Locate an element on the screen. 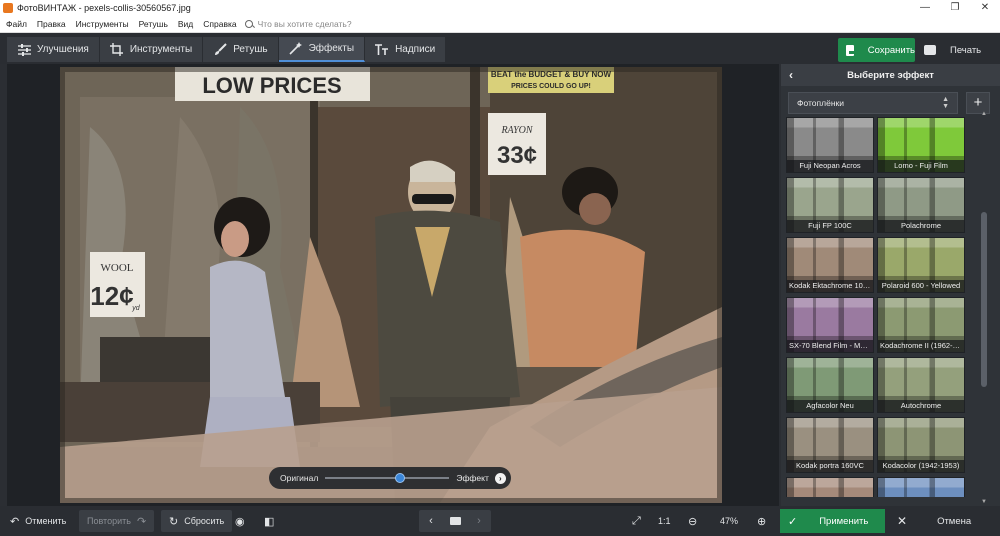 The image size is (1000, 536). compare-track is located at coordinates (387, 478).